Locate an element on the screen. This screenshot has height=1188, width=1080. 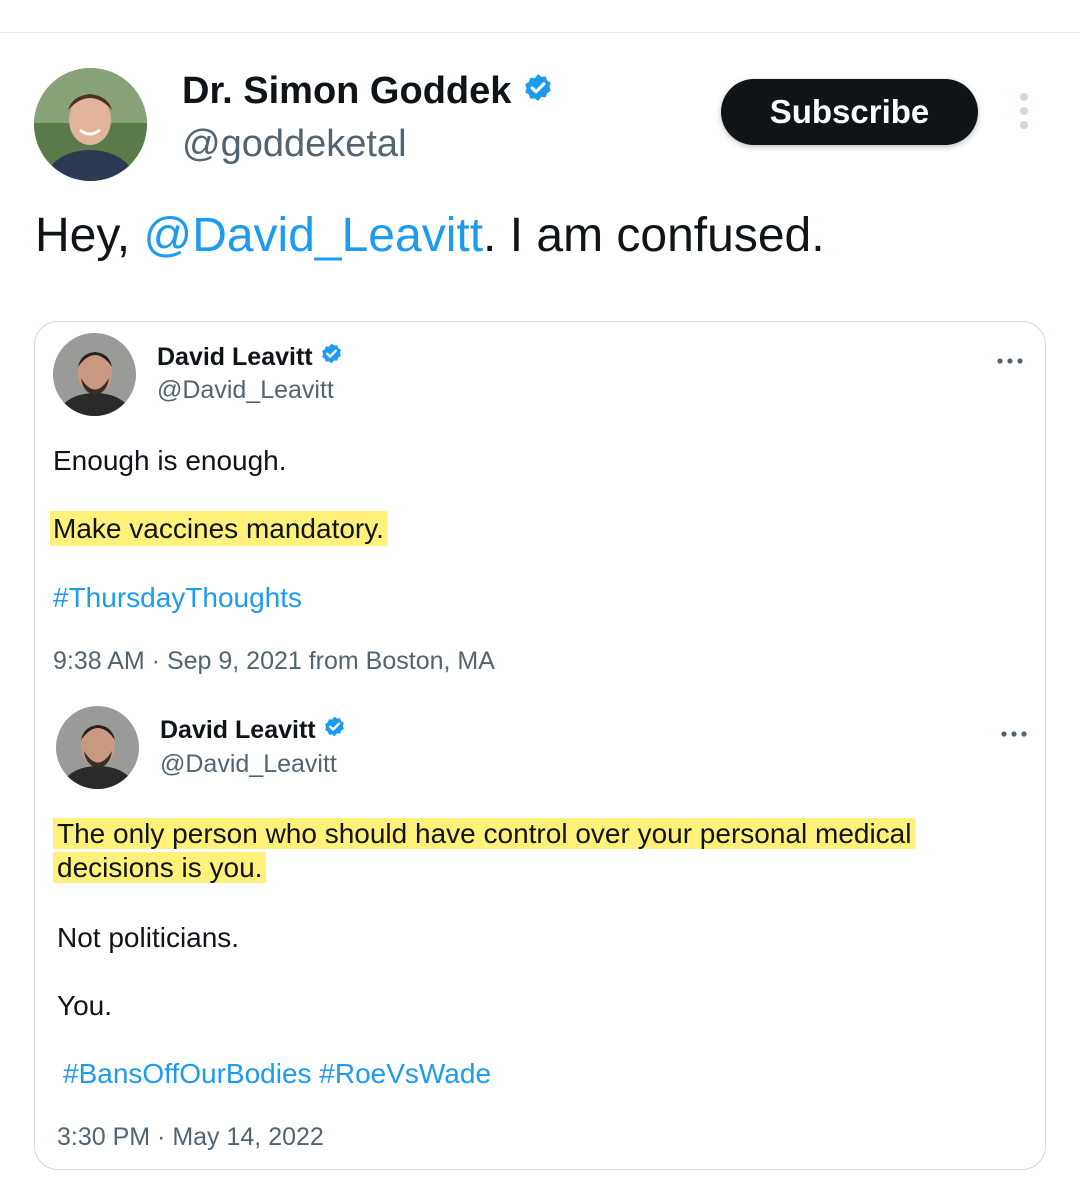
tweet-text-suffix: . I am confused. is located at coordinates (654, 235).